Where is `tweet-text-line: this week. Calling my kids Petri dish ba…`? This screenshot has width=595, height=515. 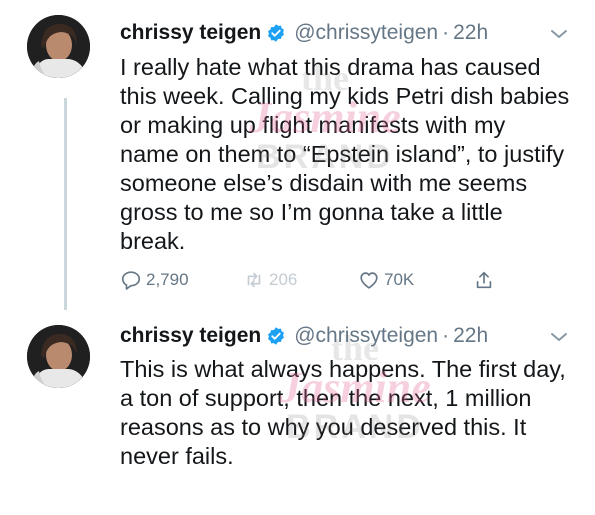
tweet-text-line: this week. Calling my kids Petri dish ba… is located at coordinates (345, 96).